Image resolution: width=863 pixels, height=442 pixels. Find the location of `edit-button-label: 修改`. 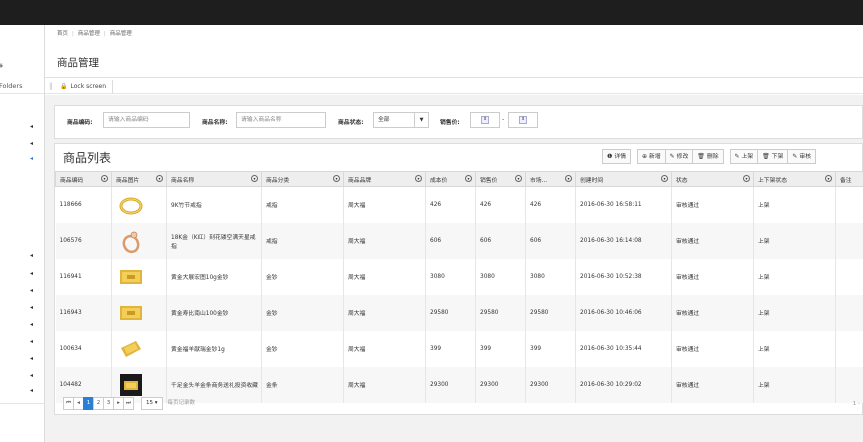

edit-button-label: 修改 is located at coordinates (682, 157).